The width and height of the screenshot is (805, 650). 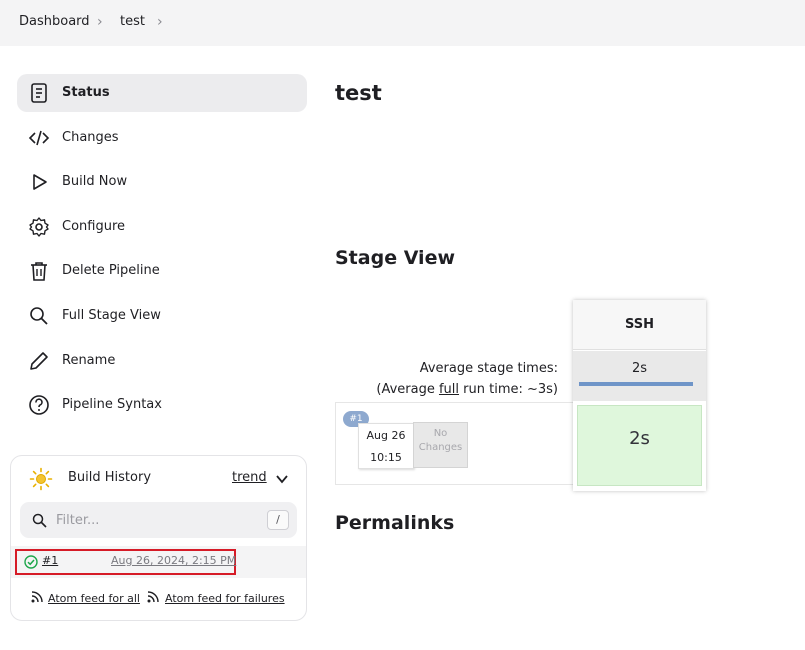 I want to click on chevron-down-icon, so click(x=282, y=479).